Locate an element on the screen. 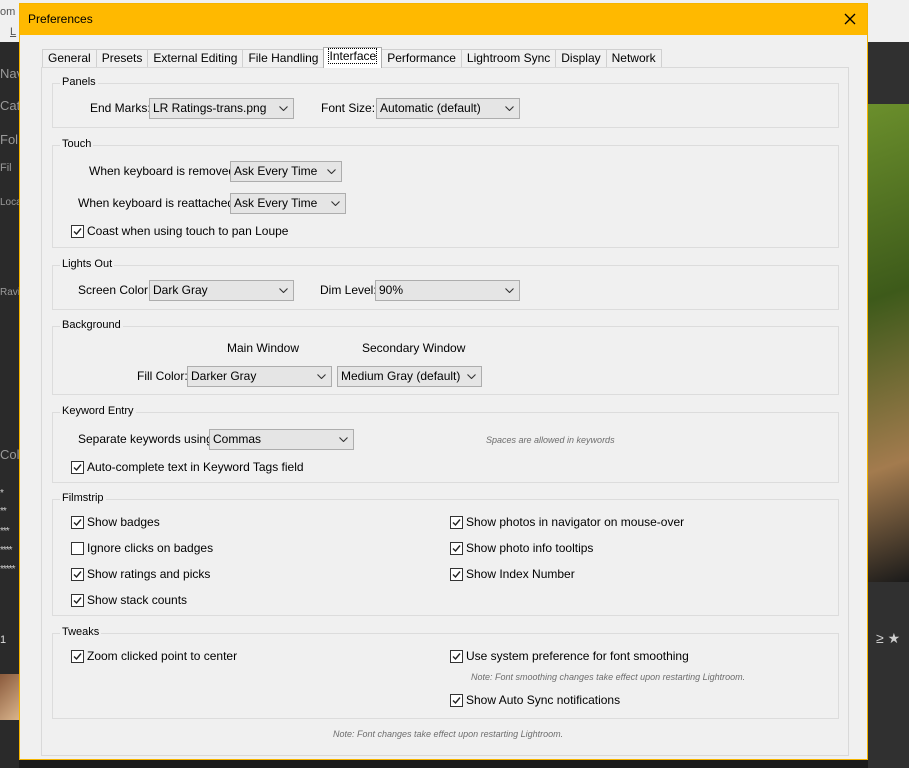 The height and width of the screenshot is (768, 909). group-title: Keyword Entry is located at coordinates (98, 411).